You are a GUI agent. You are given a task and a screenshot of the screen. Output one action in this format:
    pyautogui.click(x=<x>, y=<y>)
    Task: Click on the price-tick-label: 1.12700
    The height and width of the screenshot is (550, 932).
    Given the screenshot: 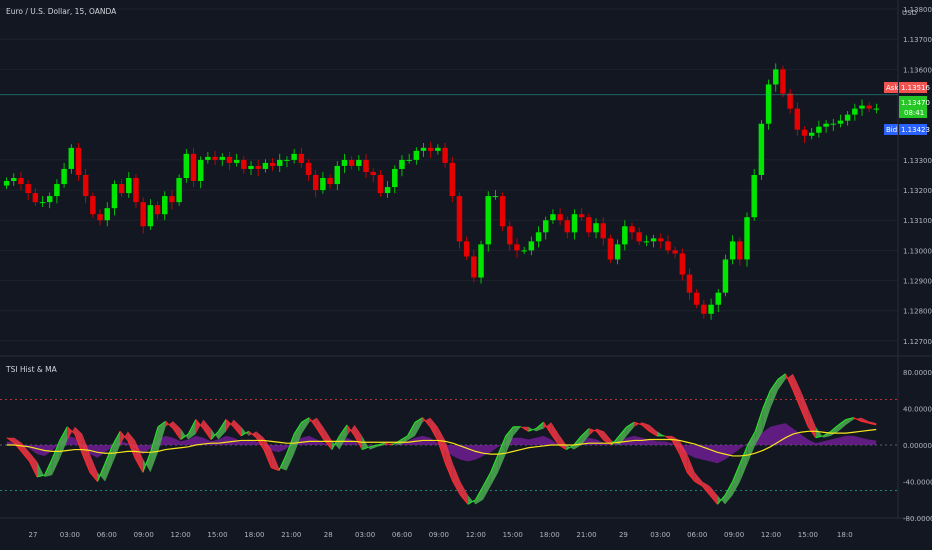 What is the action you would take?
    pyautogui.click(x=917, y=342)
    